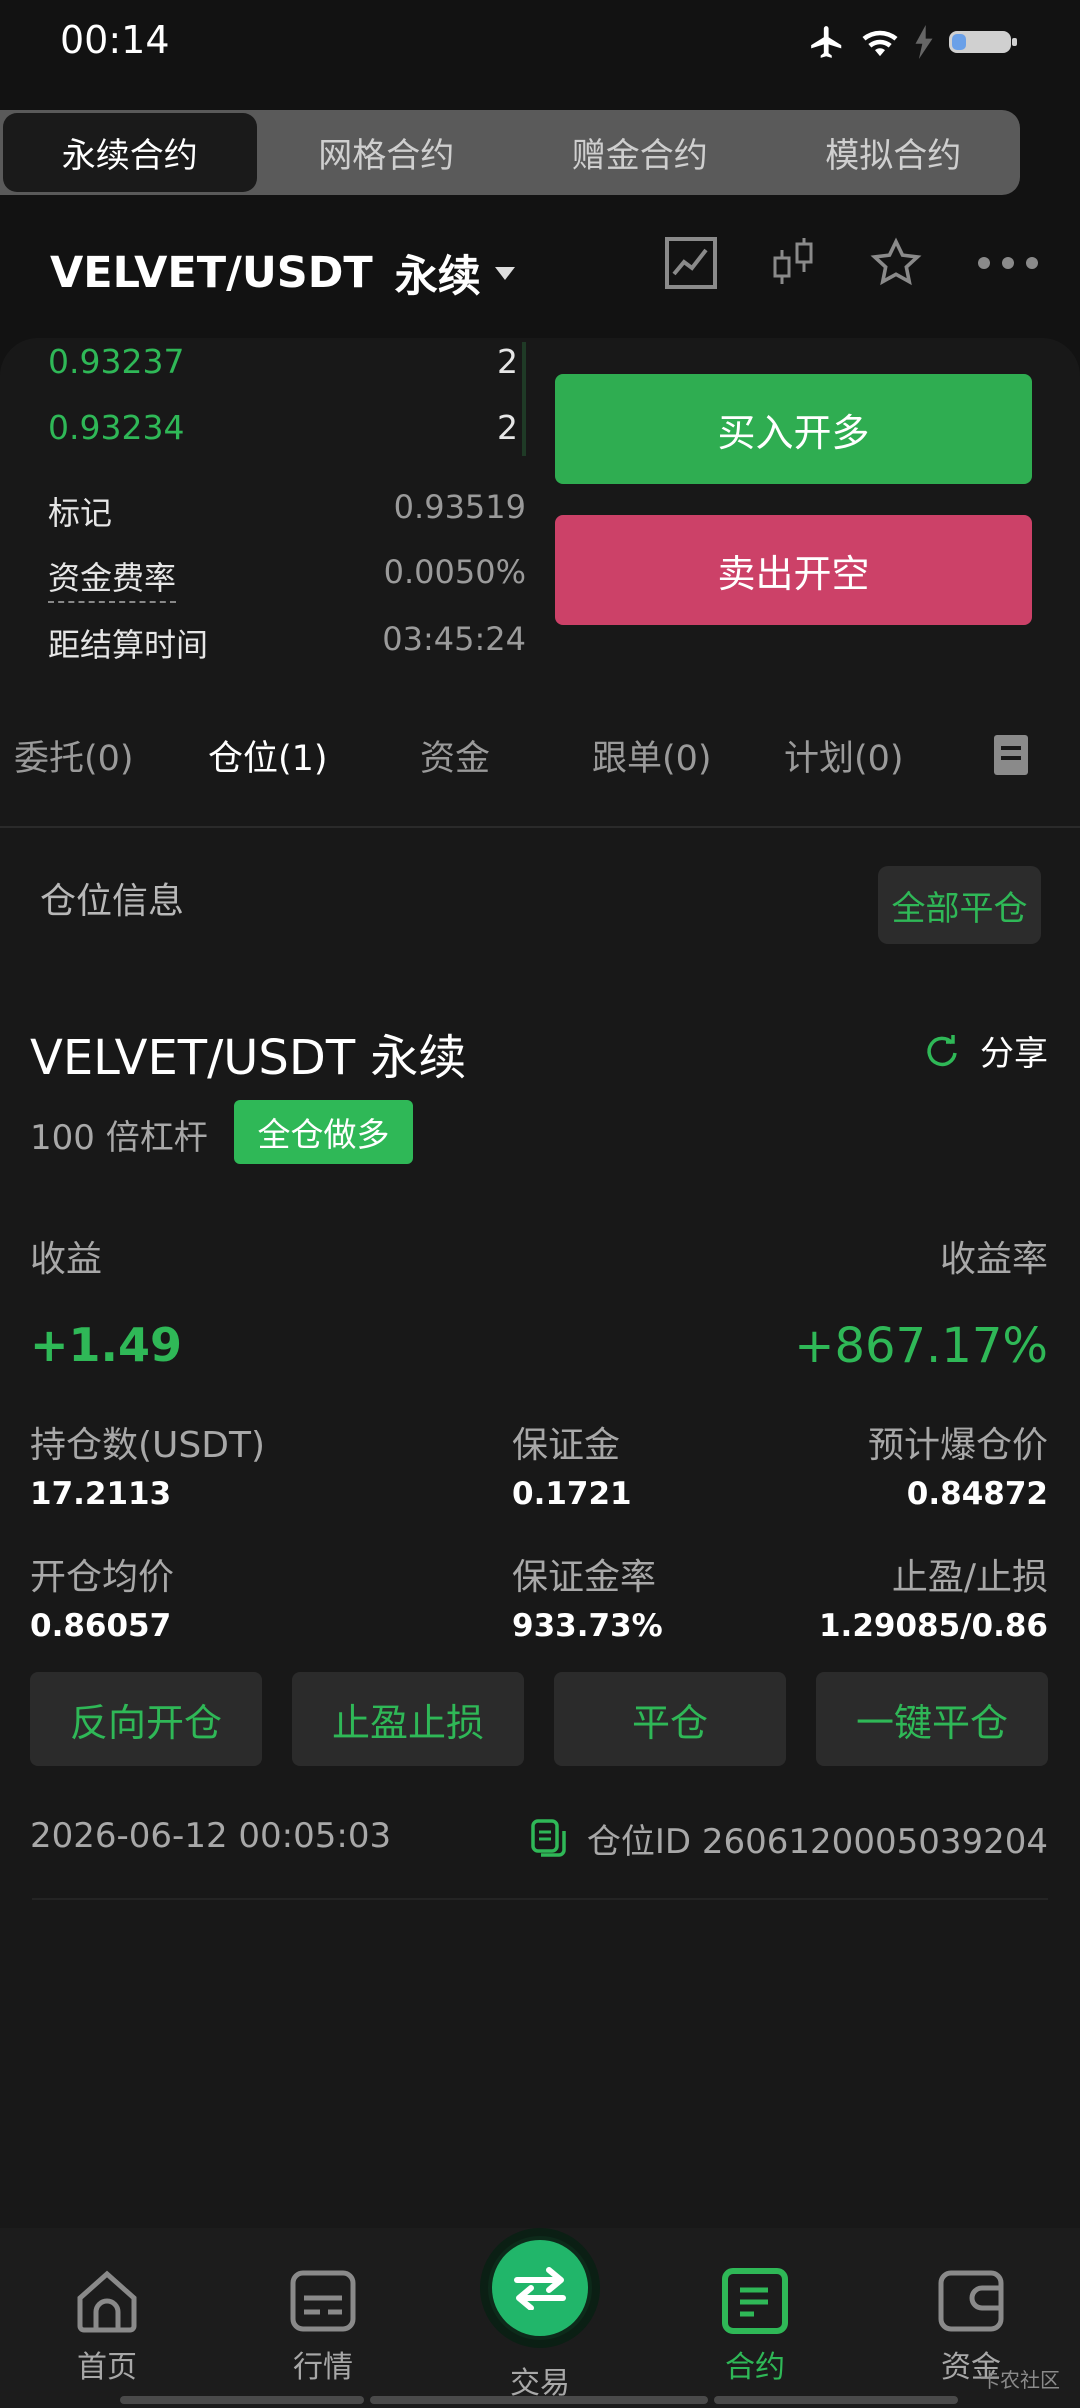  I want to click on mark-value: 0.93519, so click(459, 507).